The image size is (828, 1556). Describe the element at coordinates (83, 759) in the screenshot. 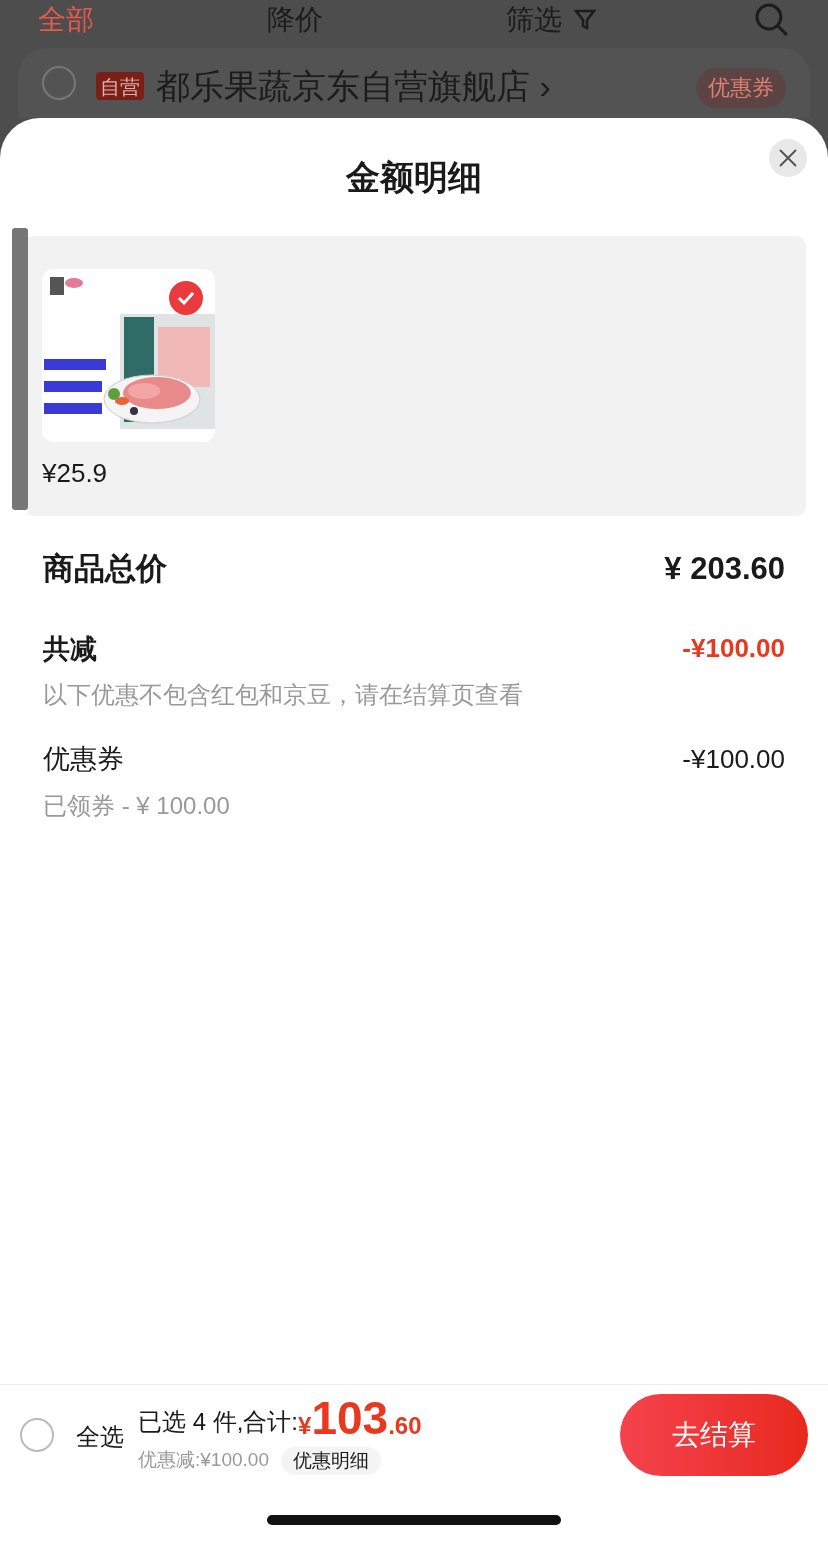

I see `row-label: 优惠券` at that location.